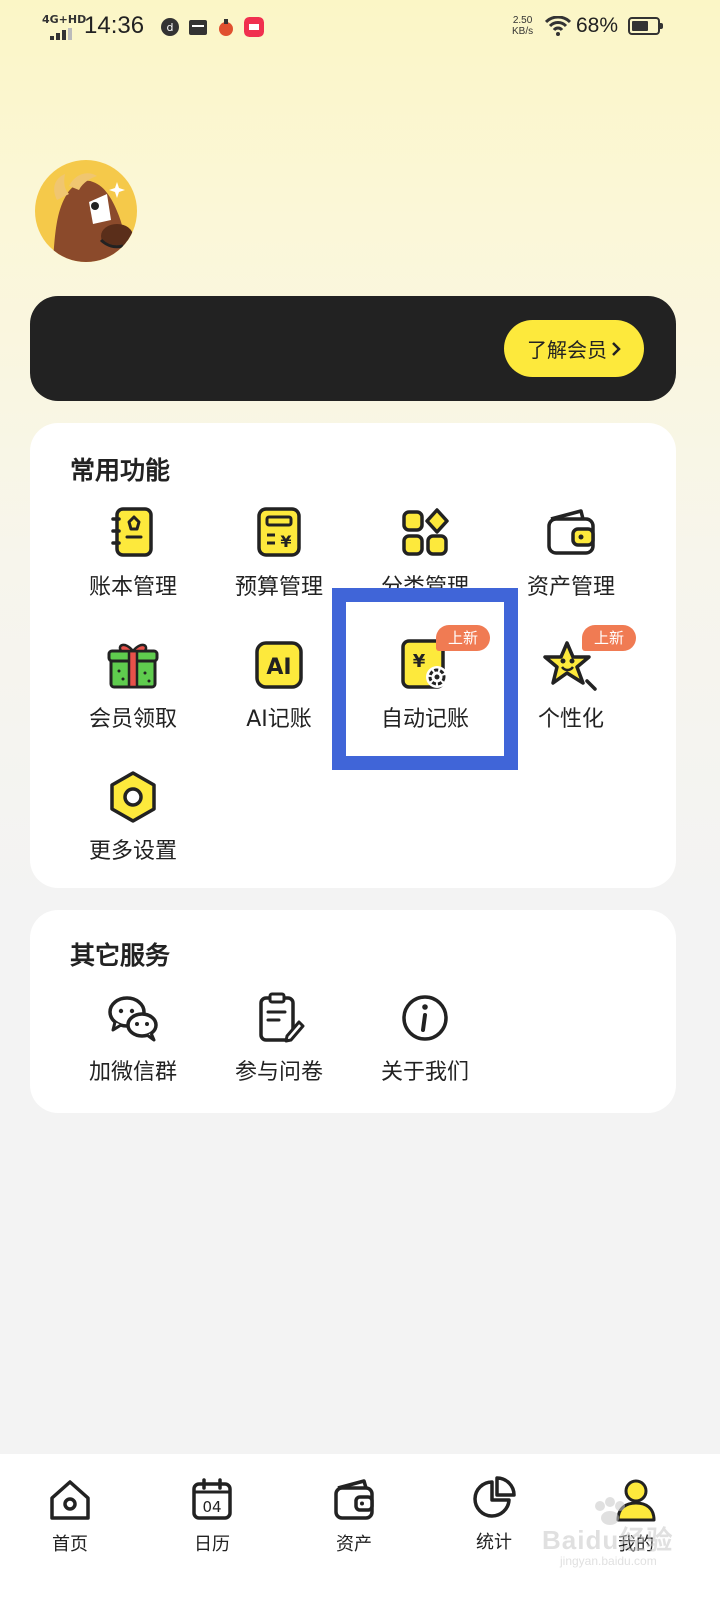 This screenshot has height=1600, width=720. Describe the element at coordinates (558, 26) in the screenshot. I see `wifi-icon` at that location.